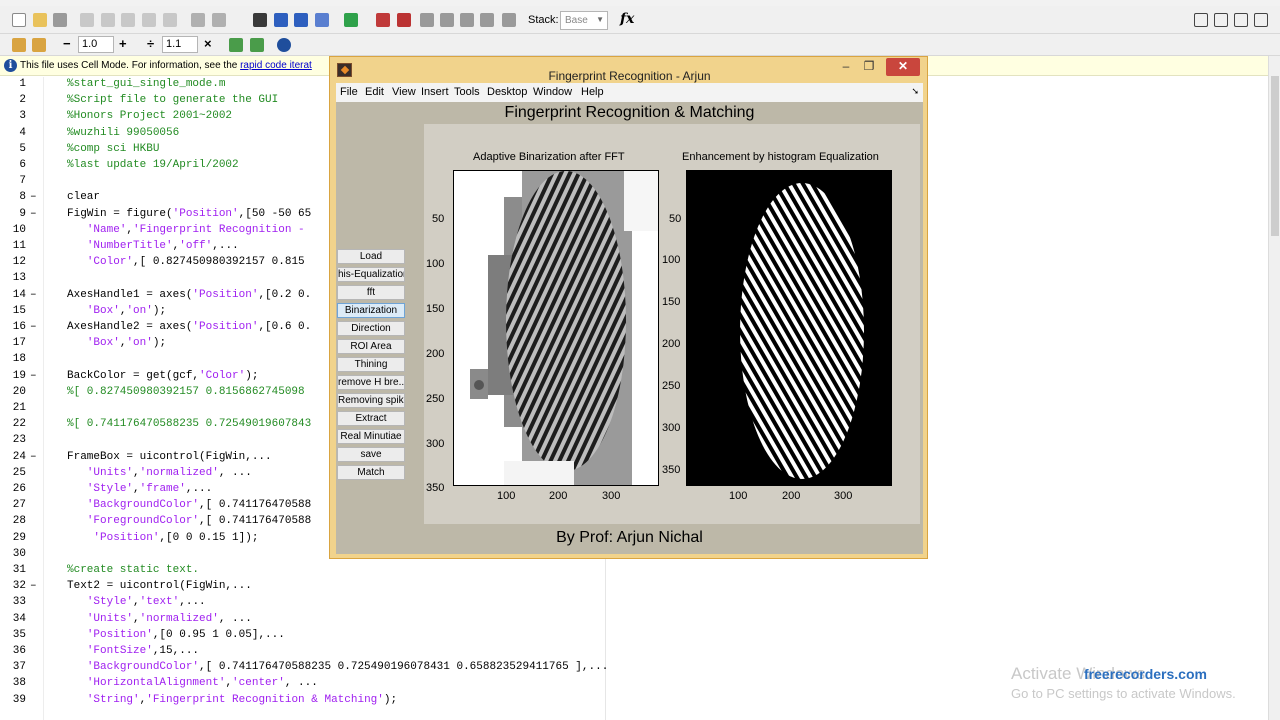 This screenshot has height=720, width=1280. I want to click on extract-button: Extract, so click(371, 418).